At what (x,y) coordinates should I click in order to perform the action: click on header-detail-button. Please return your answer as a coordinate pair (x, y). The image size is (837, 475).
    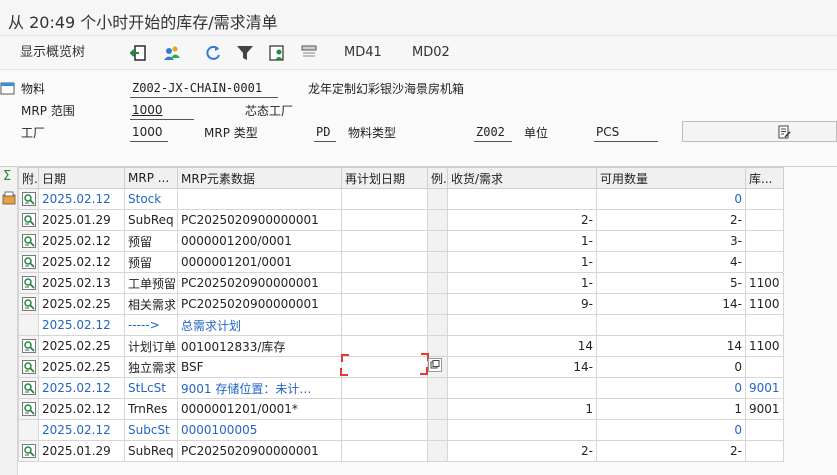
    Looking at the image, I should click on (759, 131).